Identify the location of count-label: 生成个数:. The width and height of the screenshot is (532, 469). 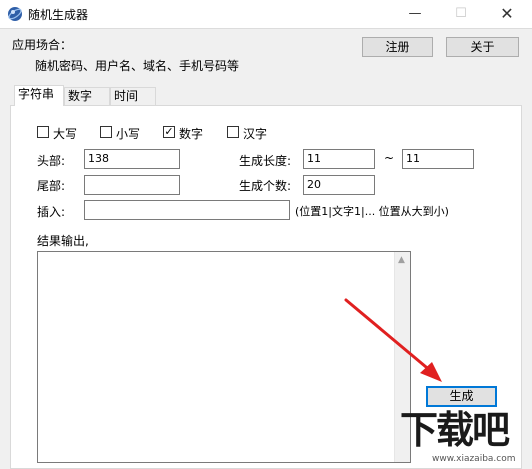
(265, 186).